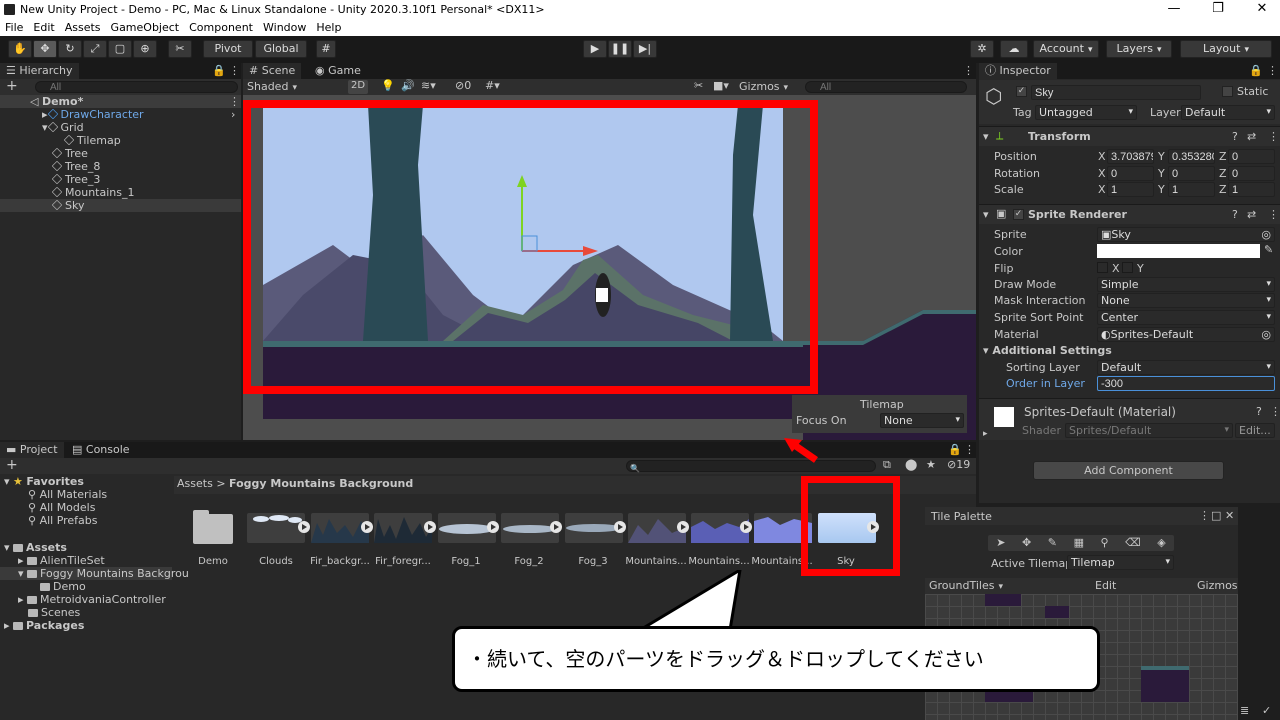  I want to click on brush-tool-icon: ✎, so click(1052, 543).